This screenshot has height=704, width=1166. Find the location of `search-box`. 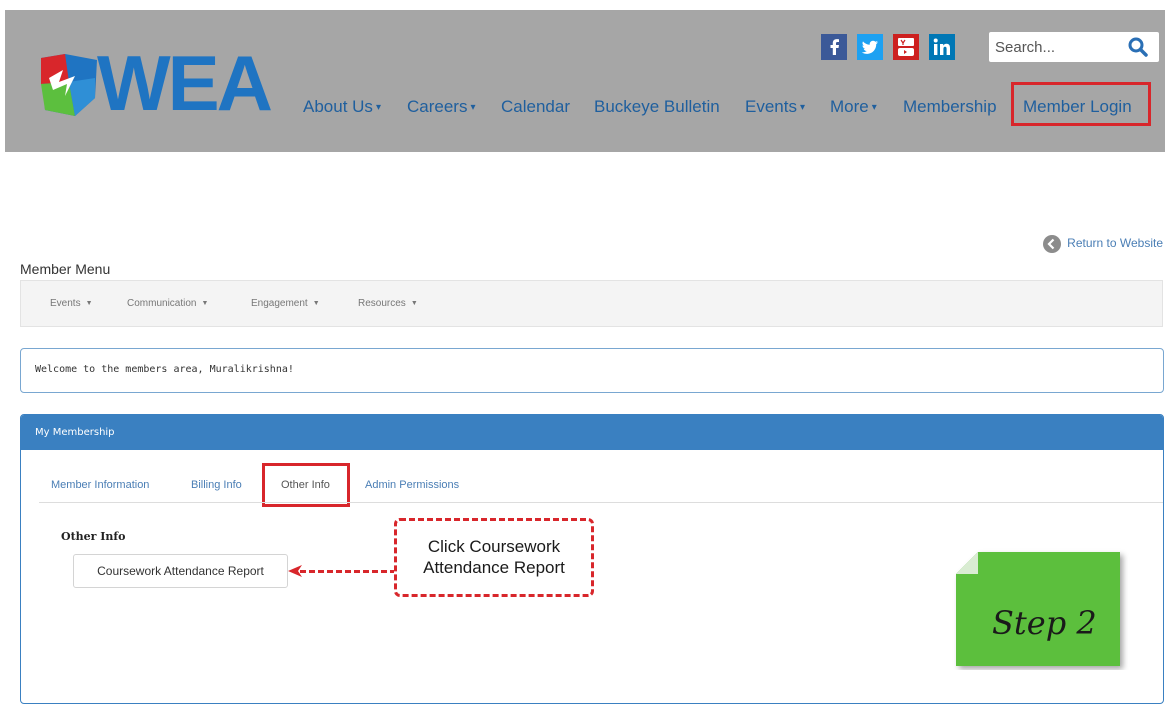

search-box is located at coordinates (1074, 47).